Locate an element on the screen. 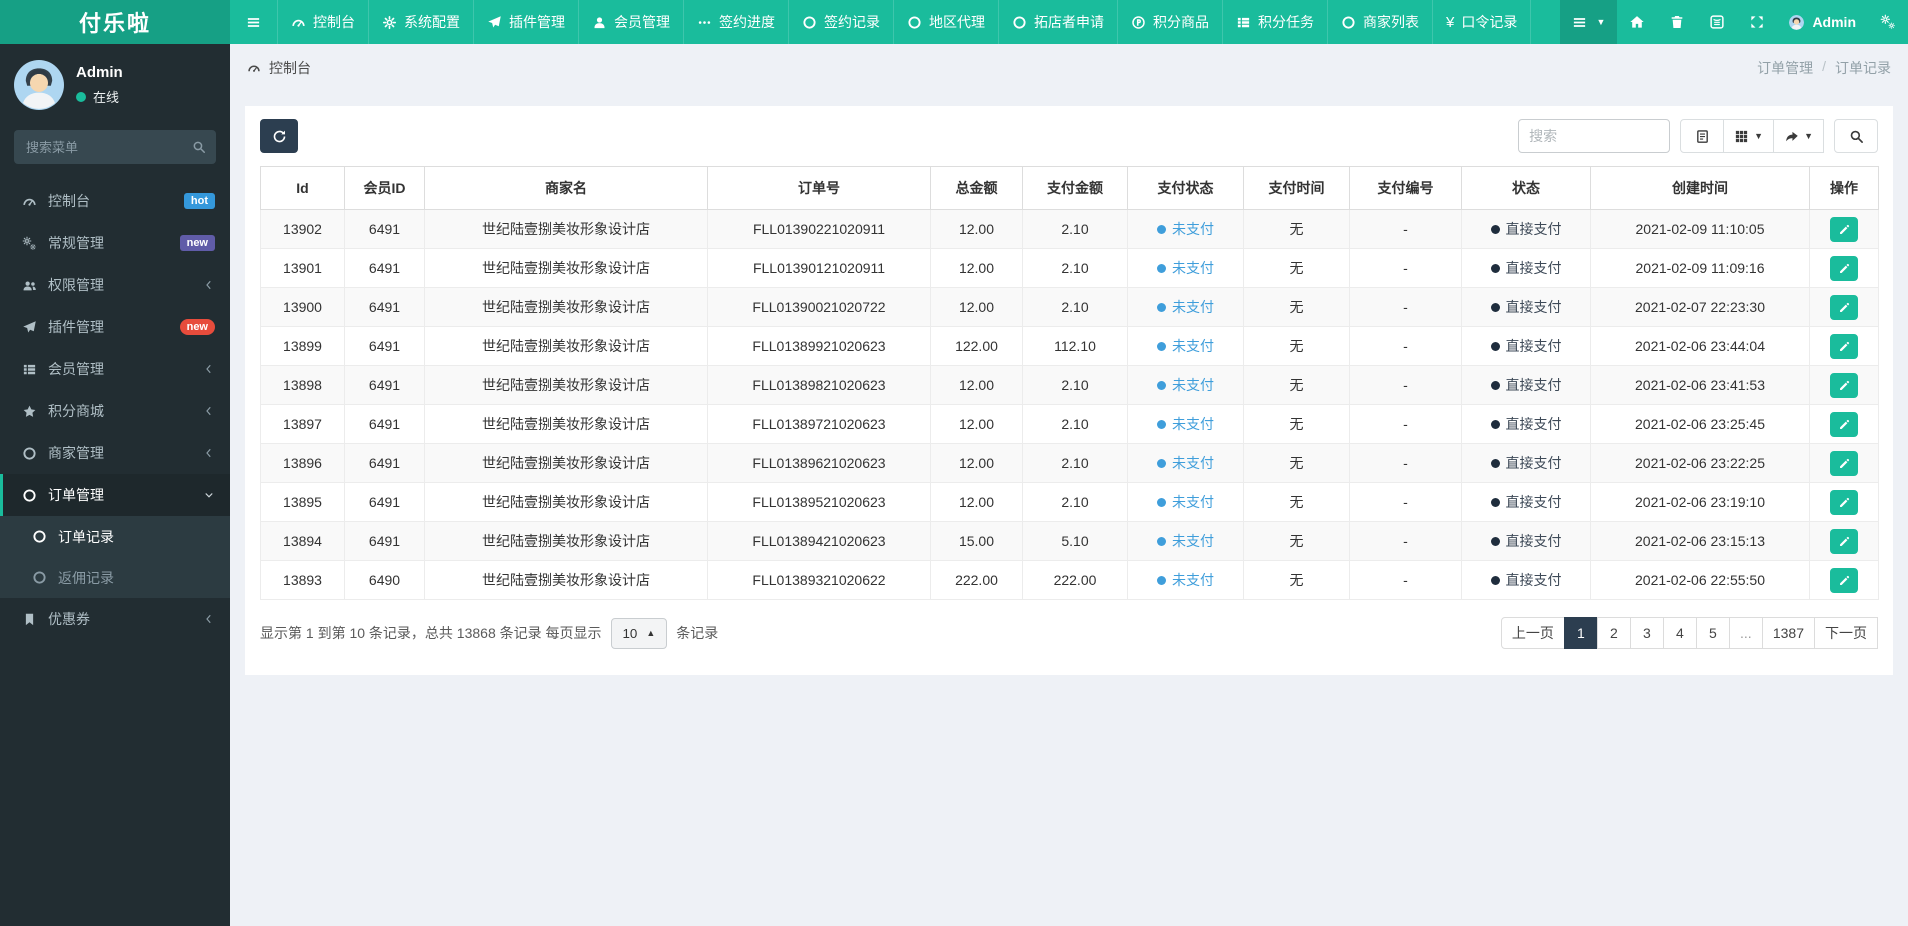  breadcrumb-item: 订单记录 is located at coordinates (1863, 68).